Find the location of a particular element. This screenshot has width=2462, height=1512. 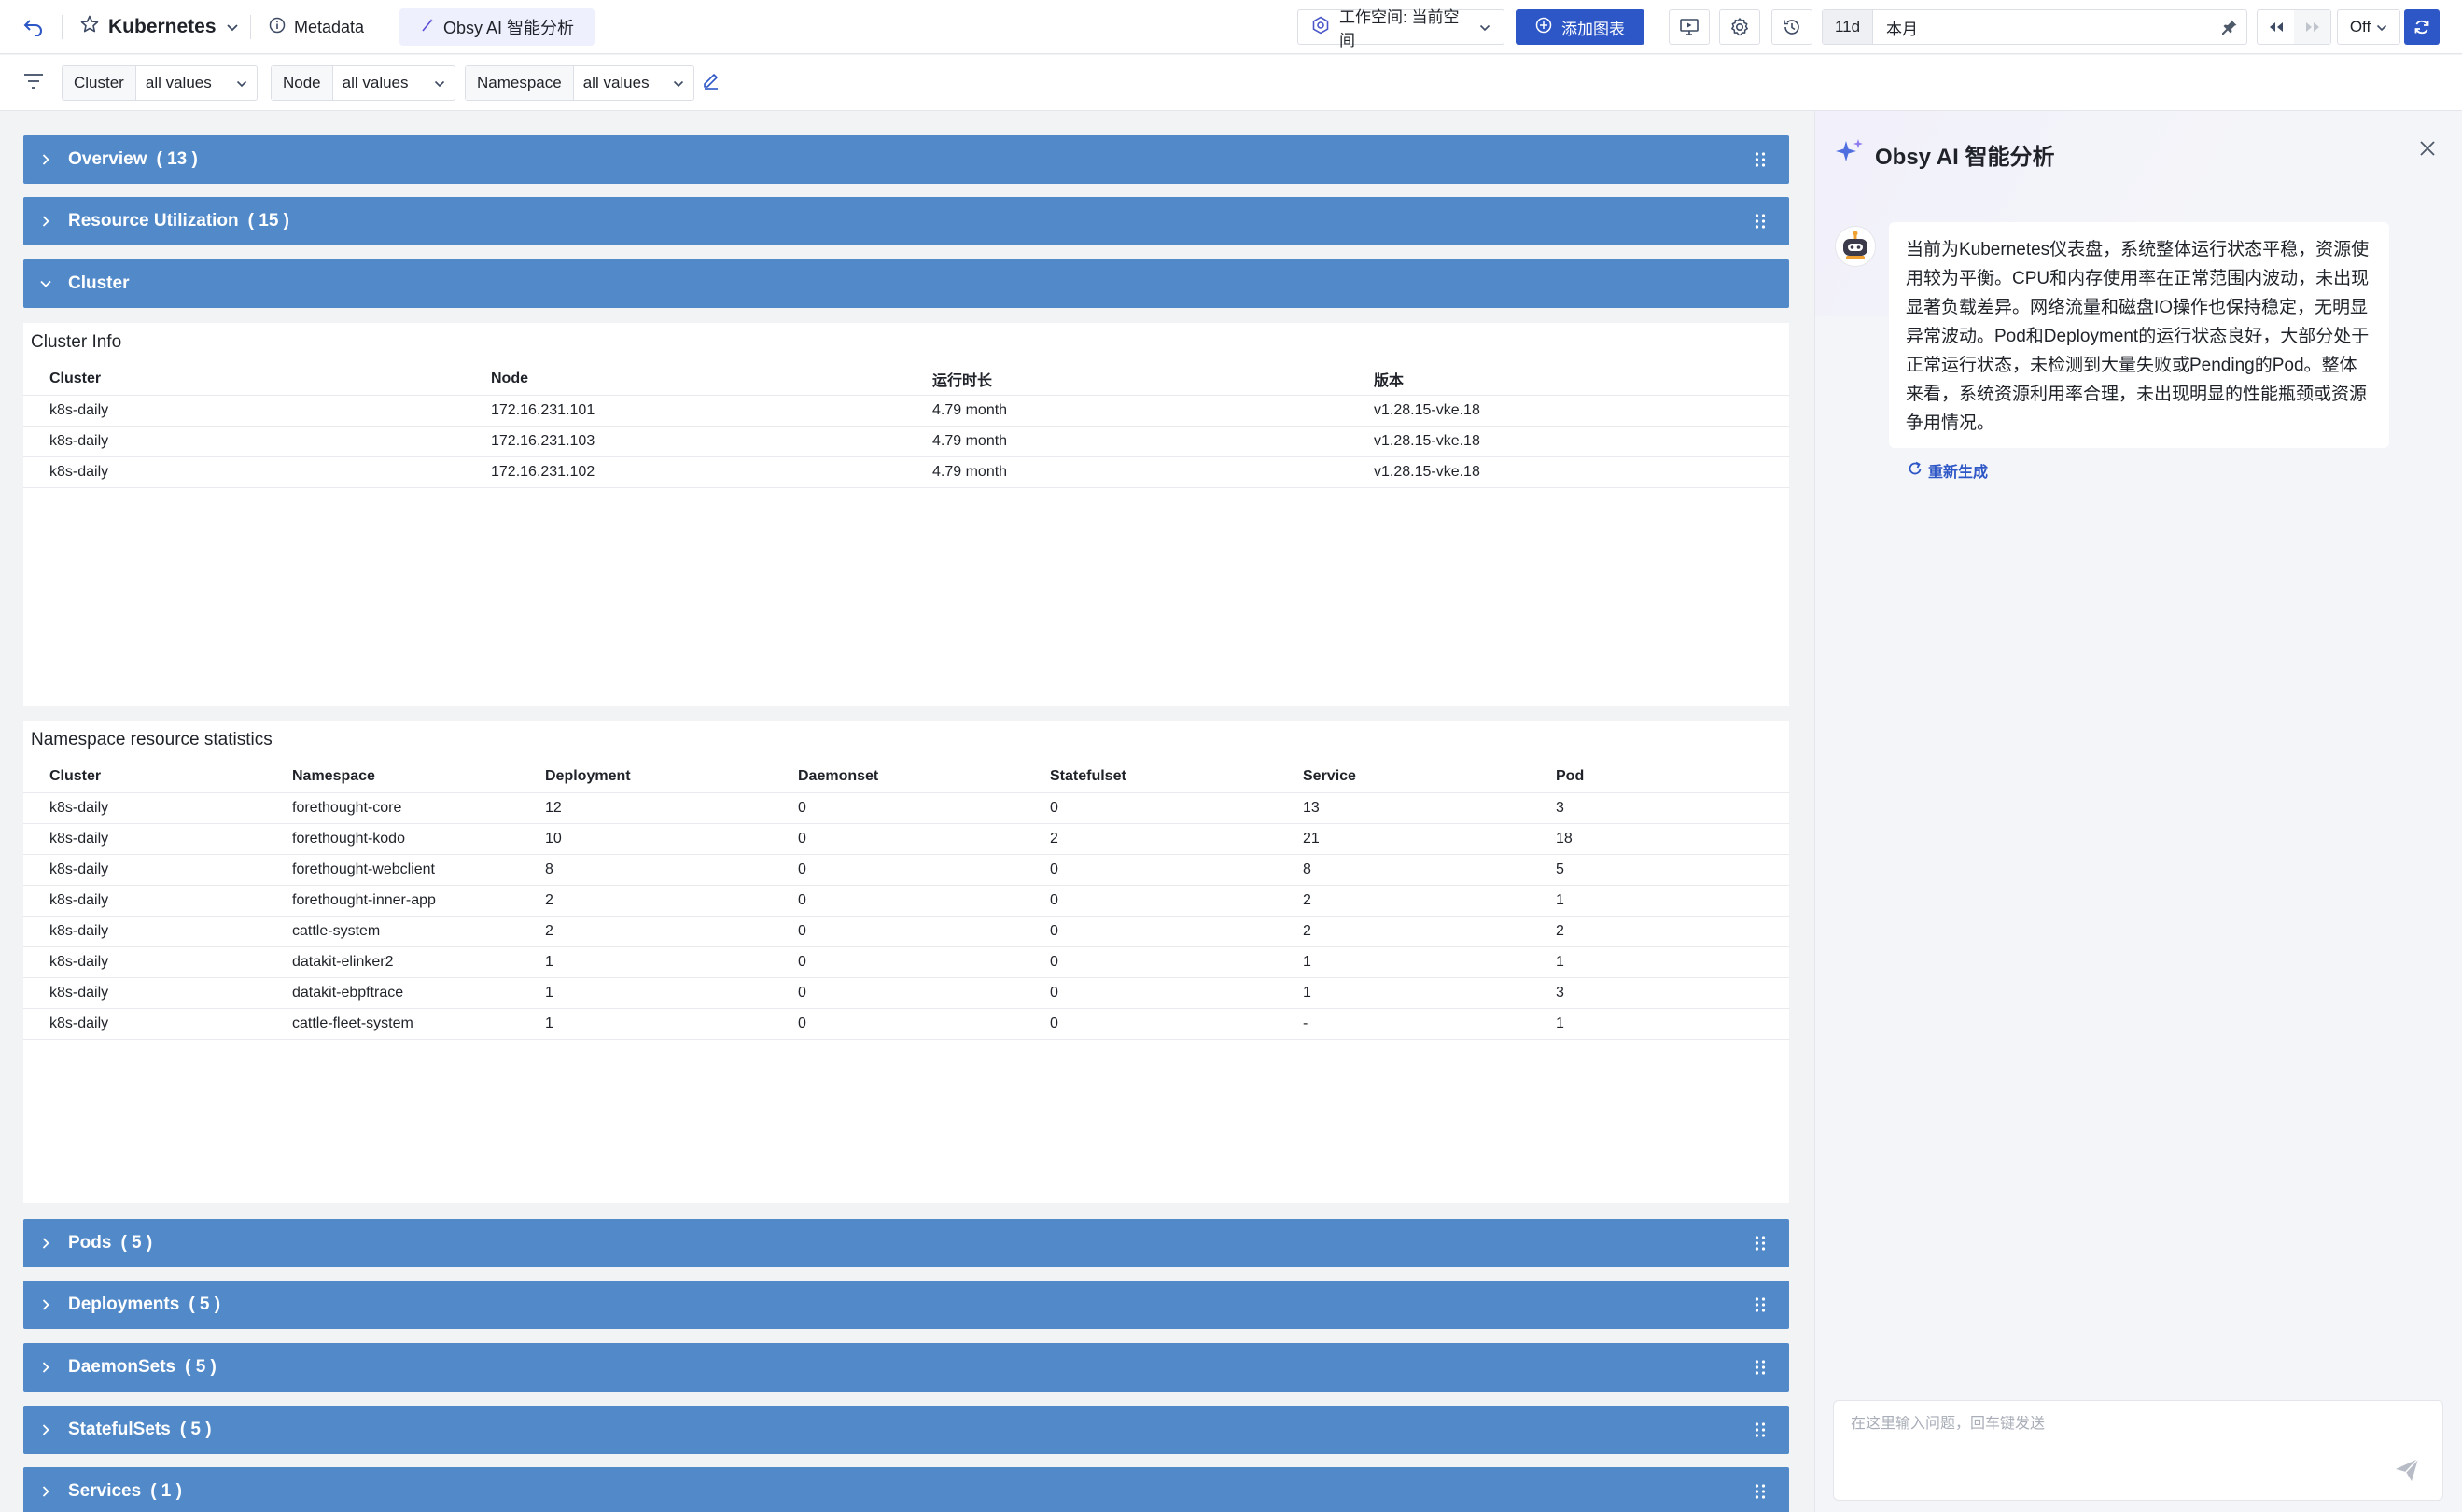

time-range-value: 本月 is located at coordinates (2043, 27).